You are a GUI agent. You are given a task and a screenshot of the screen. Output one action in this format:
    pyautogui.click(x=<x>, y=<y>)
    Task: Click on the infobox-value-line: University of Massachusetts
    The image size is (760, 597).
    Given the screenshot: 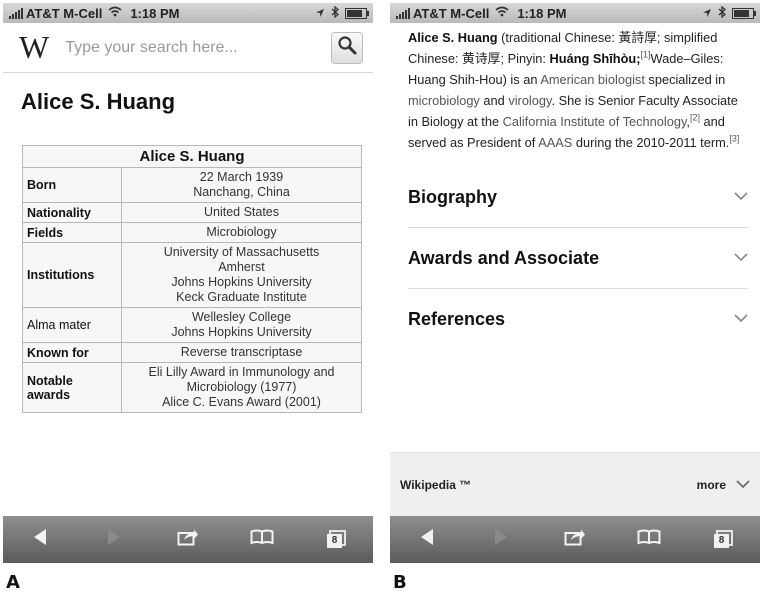 What is the action you would take?
    pyautogui.click(x=241, y=252)
    